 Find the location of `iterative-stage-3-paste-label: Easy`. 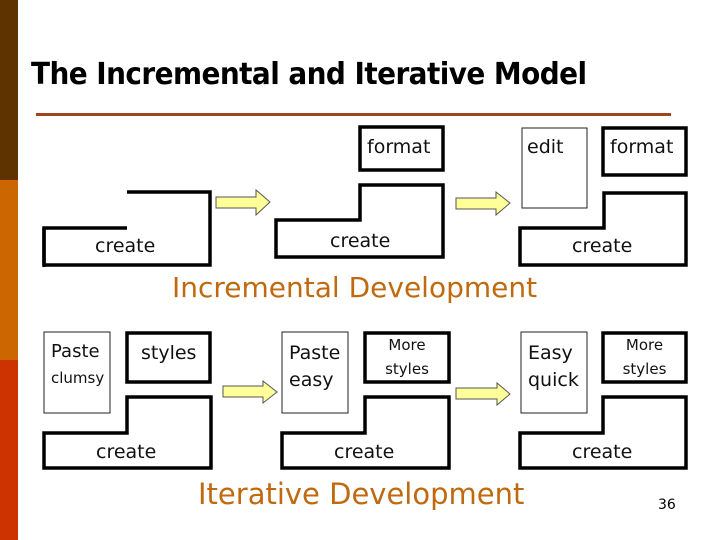

iterative-stage-3-paste-label: Easy is located at coordinates (550, 353).